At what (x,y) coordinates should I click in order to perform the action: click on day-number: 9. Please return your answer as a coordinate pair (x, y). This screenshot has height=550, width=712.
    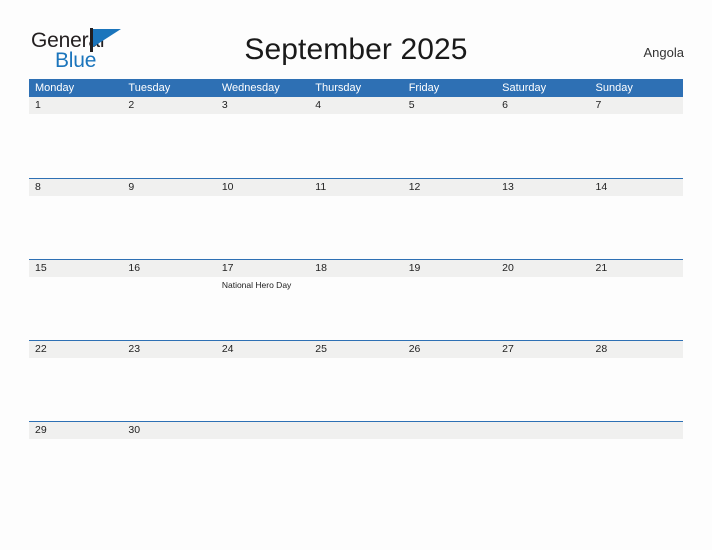
    Looking at the image, I should click on (169, 187).